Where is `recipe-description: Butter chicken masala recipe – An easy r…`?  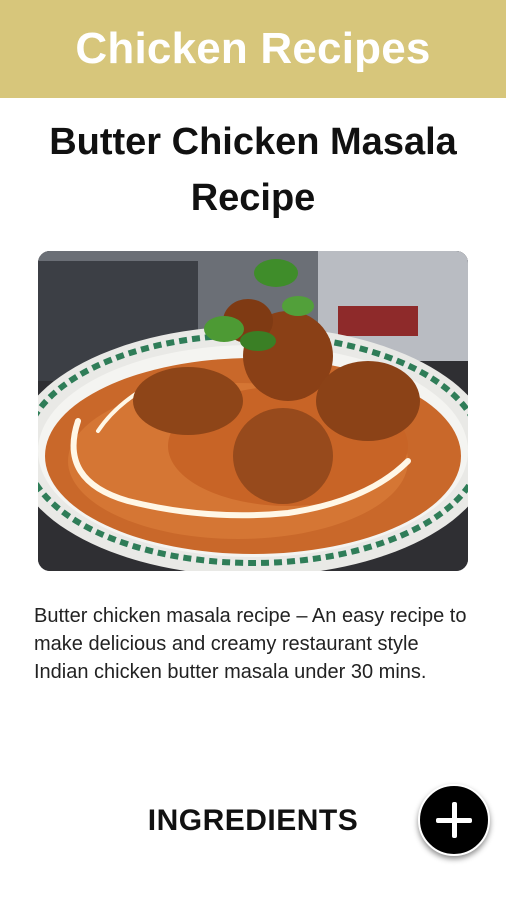 recipe-description: Butter chicken masala recipe – An easy r… is located at coordinates (250, 644).